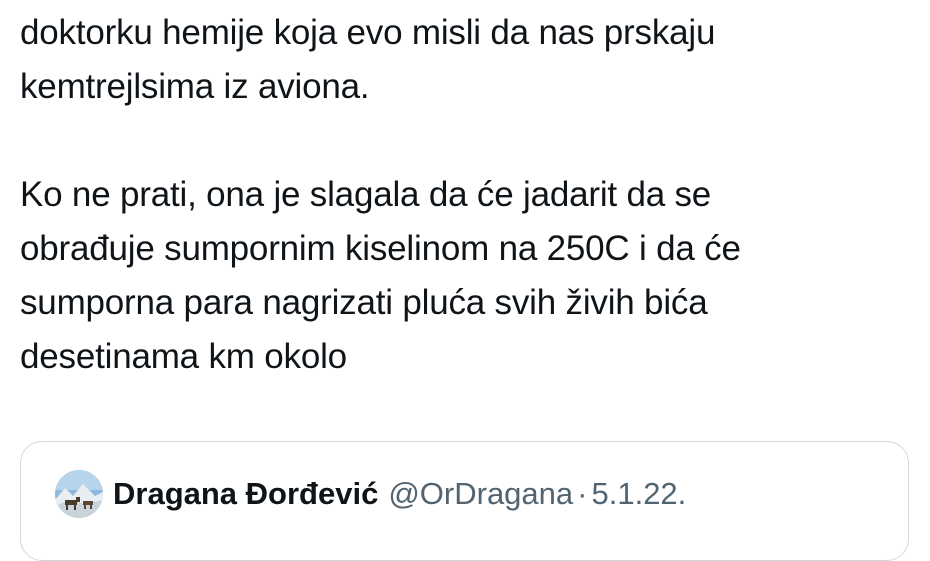  I want to click on avatar, so click(79, 494).